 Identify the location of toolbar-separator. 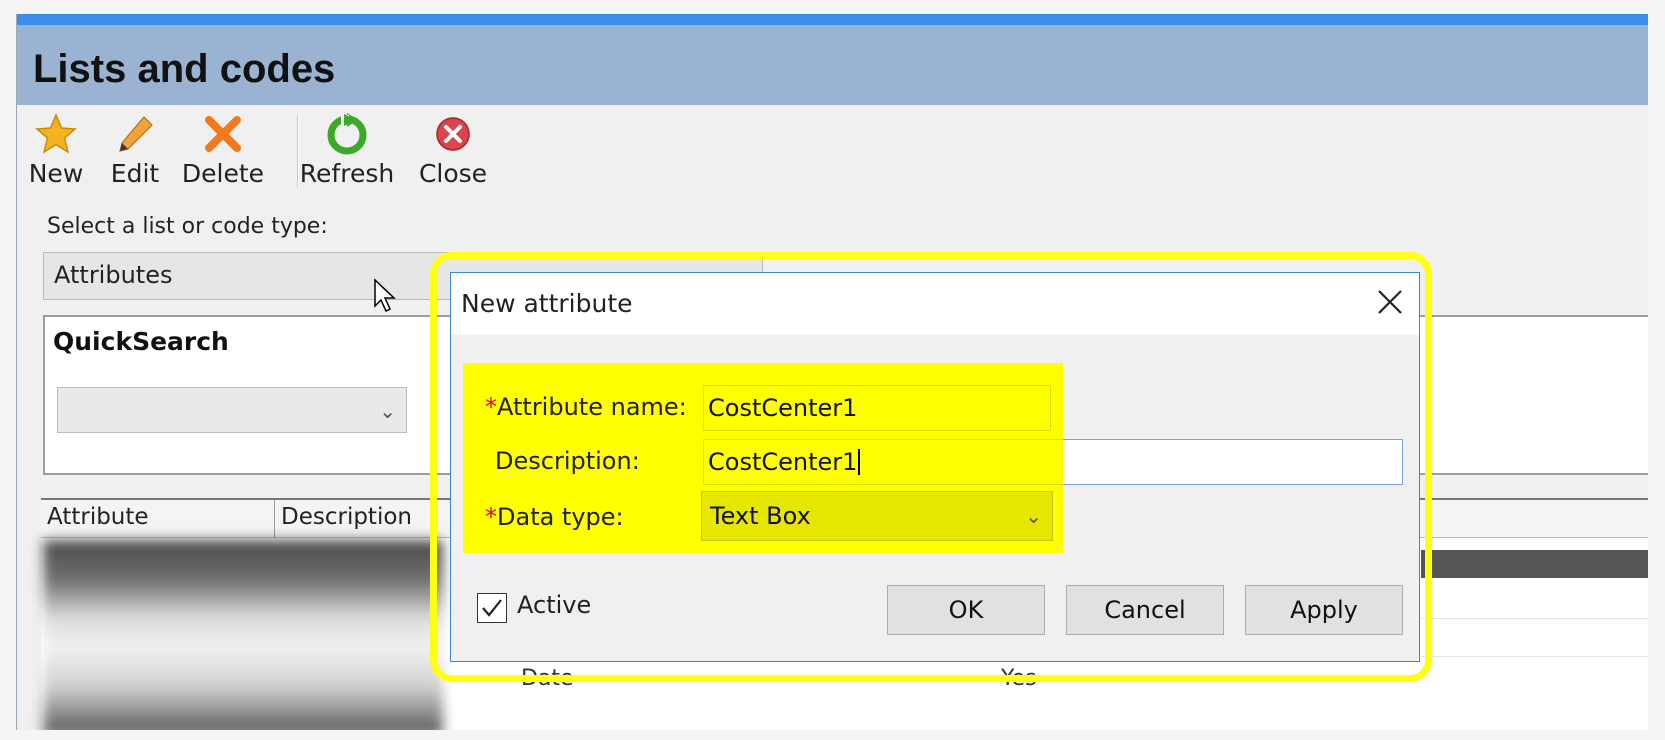
(297, 151).